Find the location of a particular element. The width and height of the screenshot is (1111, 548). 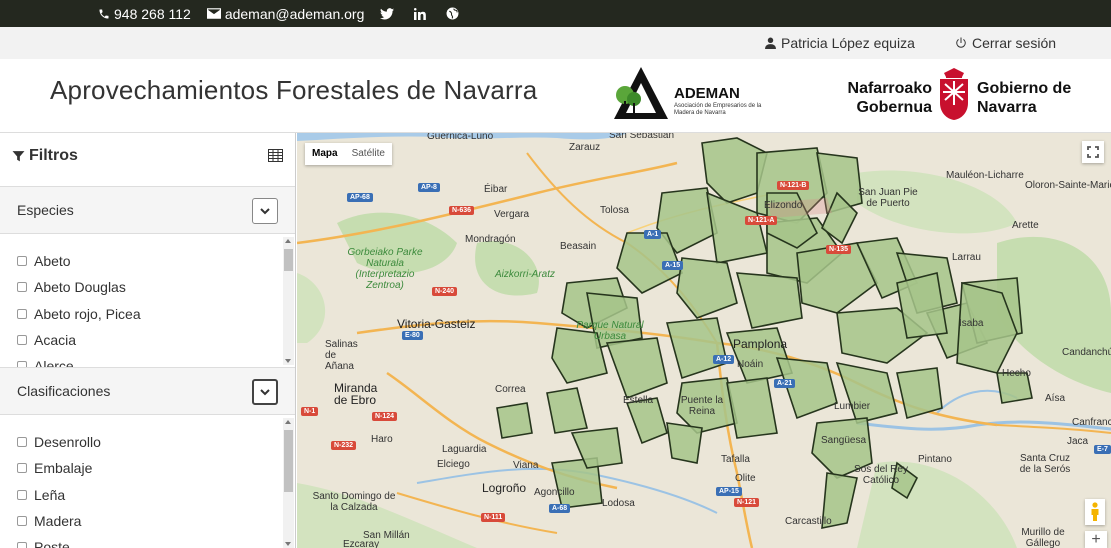

place-label: Sos del Rey Católico is located at coordinates (881, 475).